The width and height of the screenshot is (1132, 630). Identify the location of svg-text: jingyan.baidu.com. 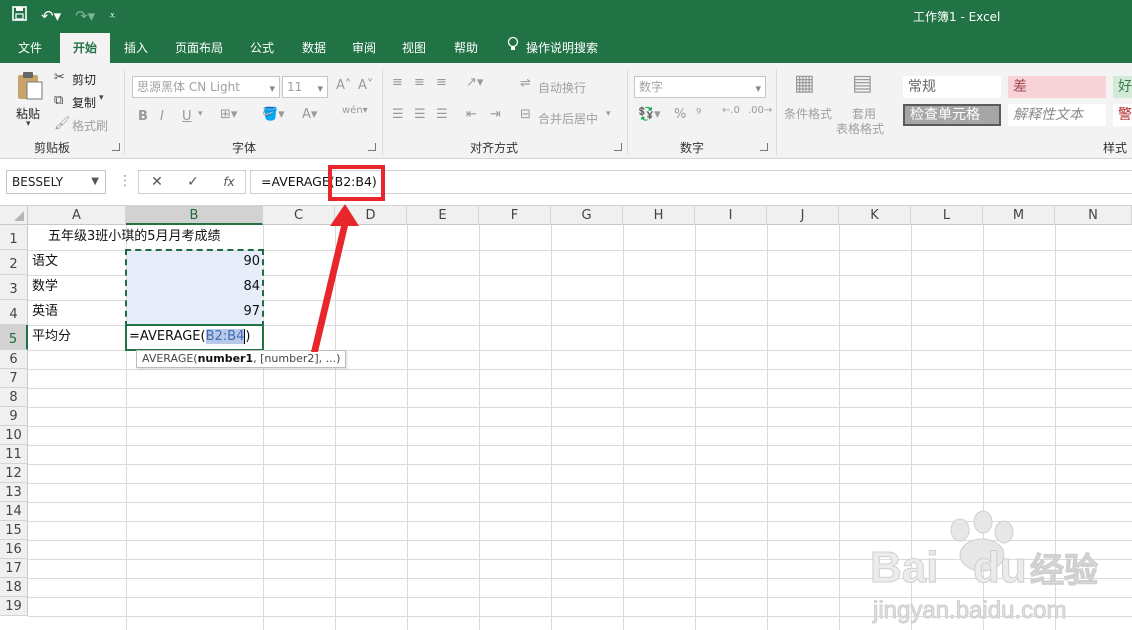
(969, 610).